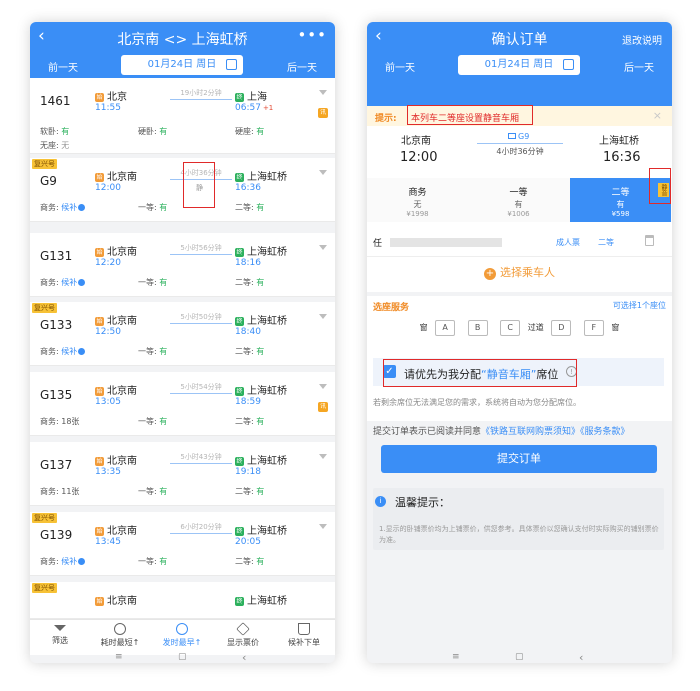 The height and width of the screenshot is (691, 700). I want to click on start-icon: 始, so click(99, 531).